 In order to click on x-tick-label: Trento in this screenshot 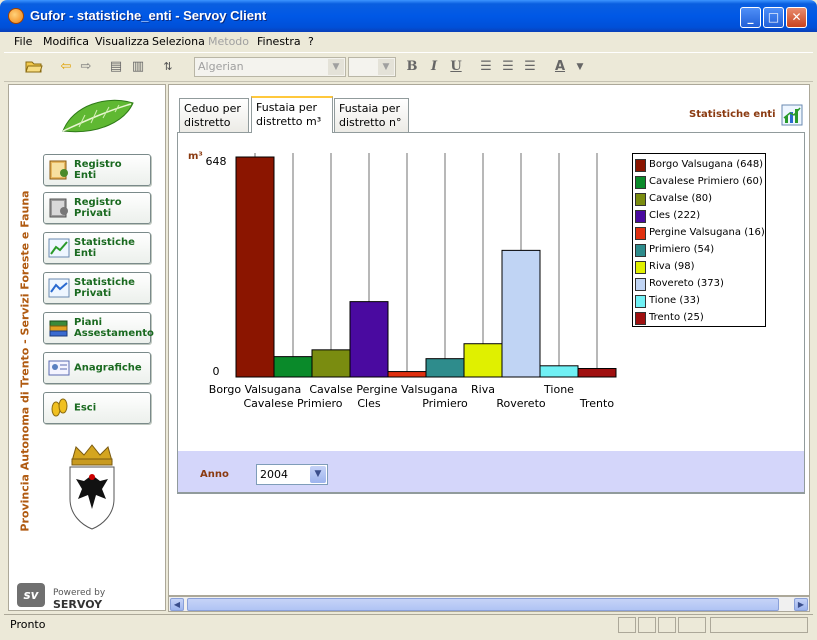, I will do `click(596, 403)`.